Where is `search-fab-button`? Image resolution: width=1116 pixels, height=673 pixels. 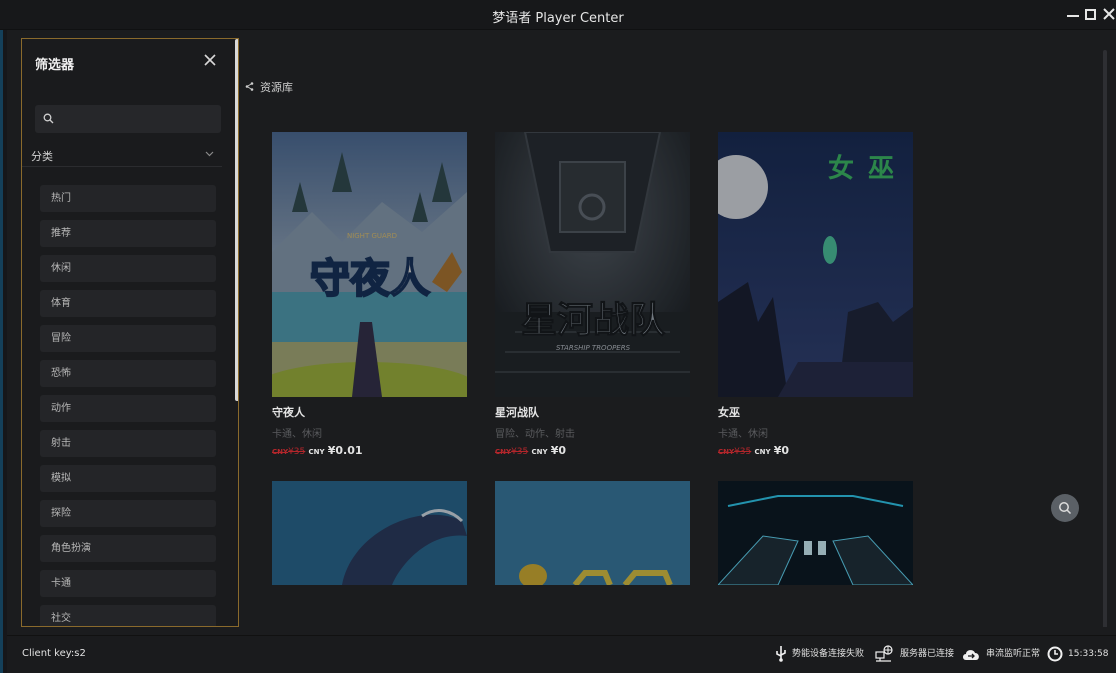 search-fab-button is located at coordinates (1065, 508).